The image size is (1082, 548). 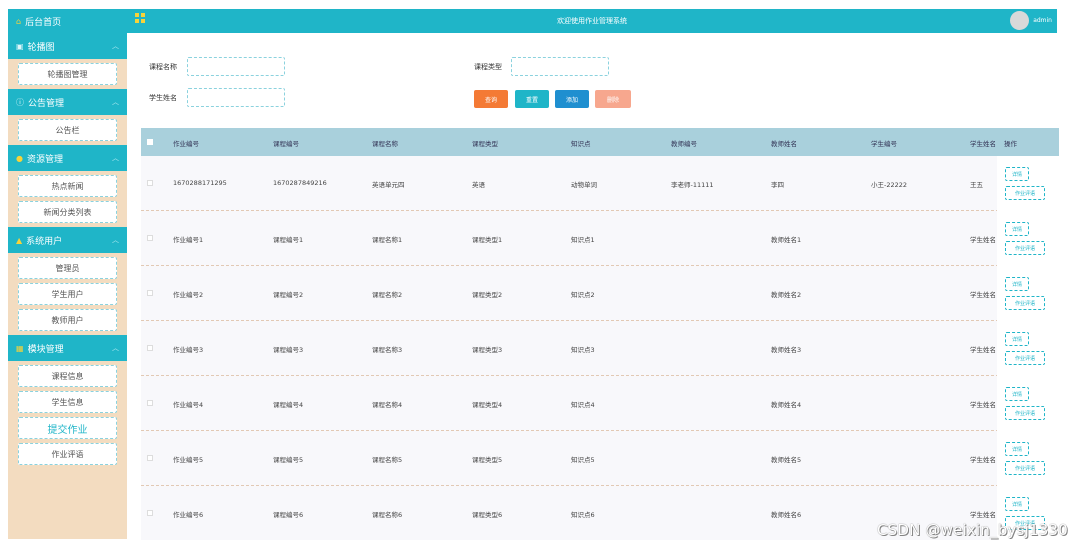 I want to click on table-cell: 教师姓名1, so click(x=786, y=240).